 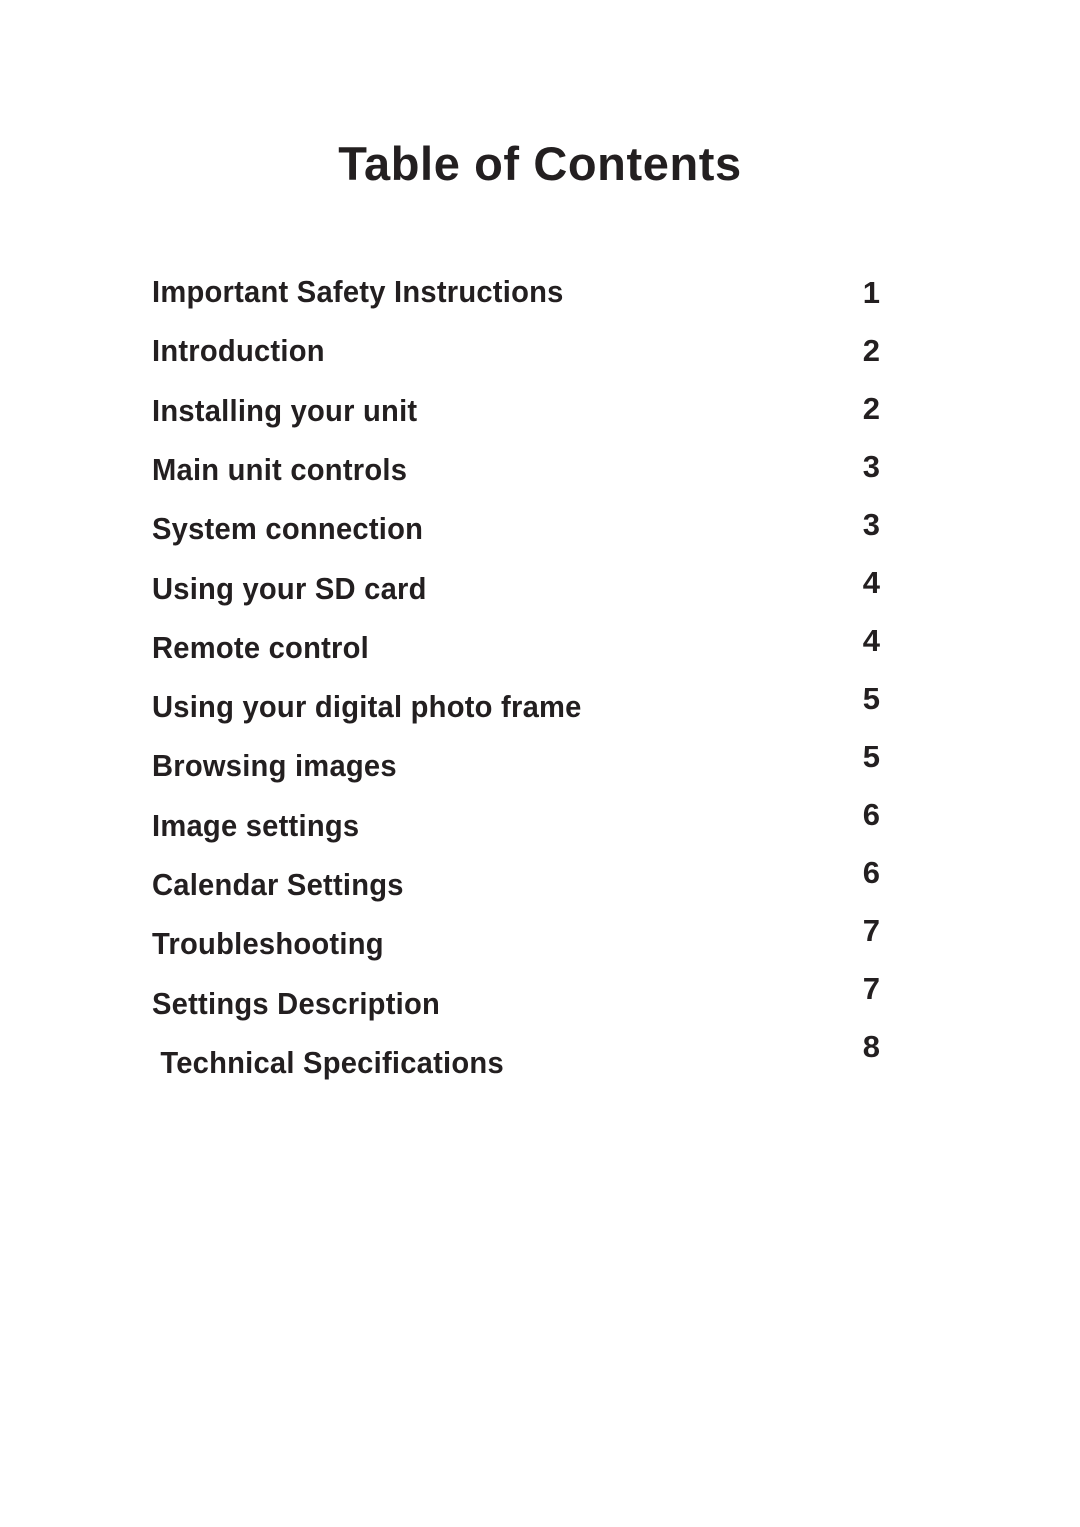 What do you see at coordinates (289, 588) in the screenshot?
I see `toc-entry-label: Using your SD card` at bounding box center [289, 588].